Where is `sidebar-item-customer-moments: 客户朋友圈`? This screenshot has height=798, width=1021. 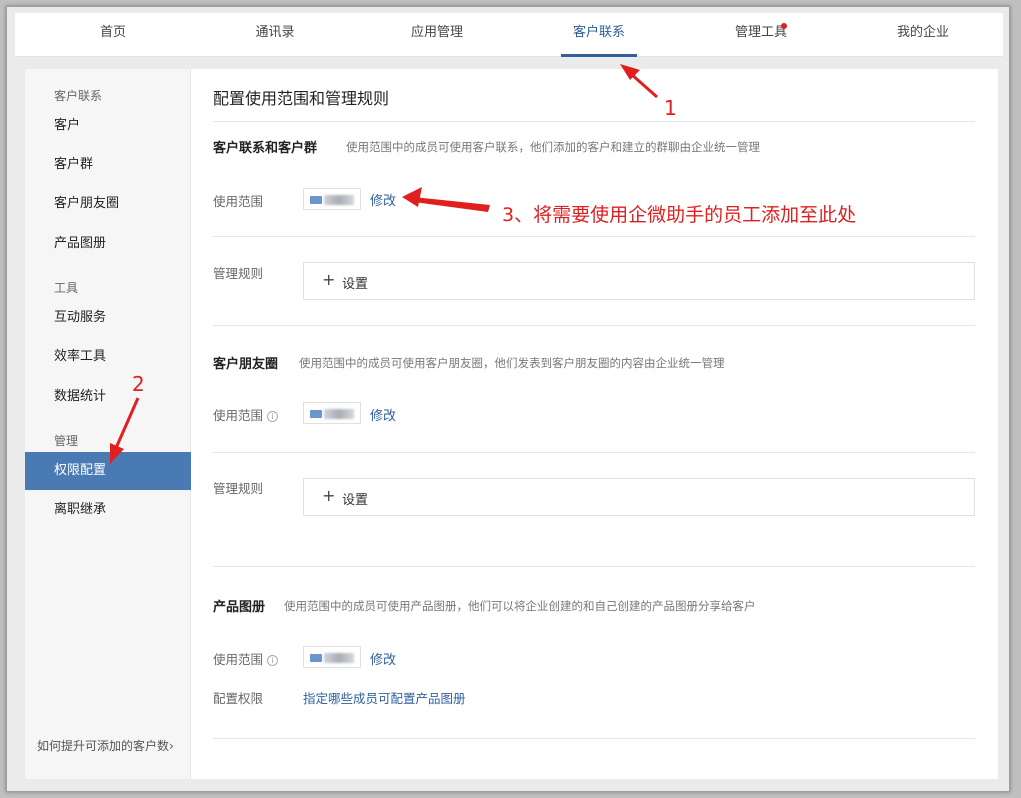
sidebar-item-customer-moments: 客户朋友圈 is located at coordinates (108, 204).